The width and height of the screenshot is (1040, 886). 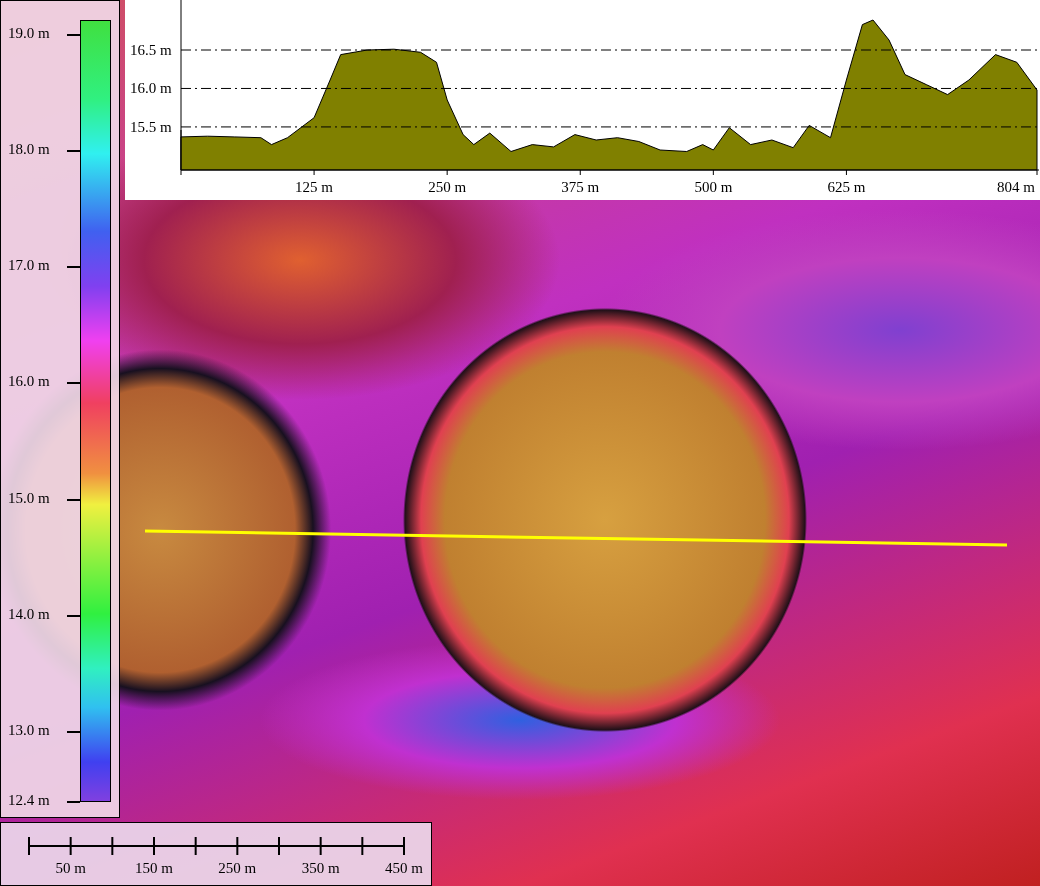 What do you see at coordinates (151, 88) in the screenshot?
I see `y-axis-label: 16.0 m` at bounding box center [151, 88].